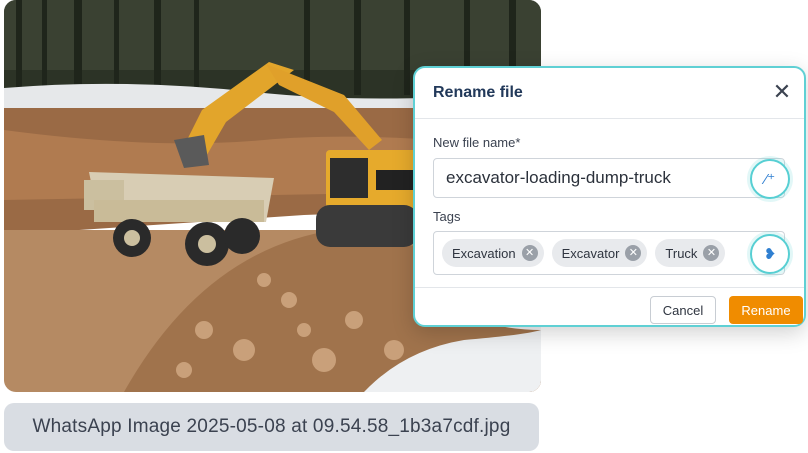  I want to click on file-name-input, so click(609, 178).